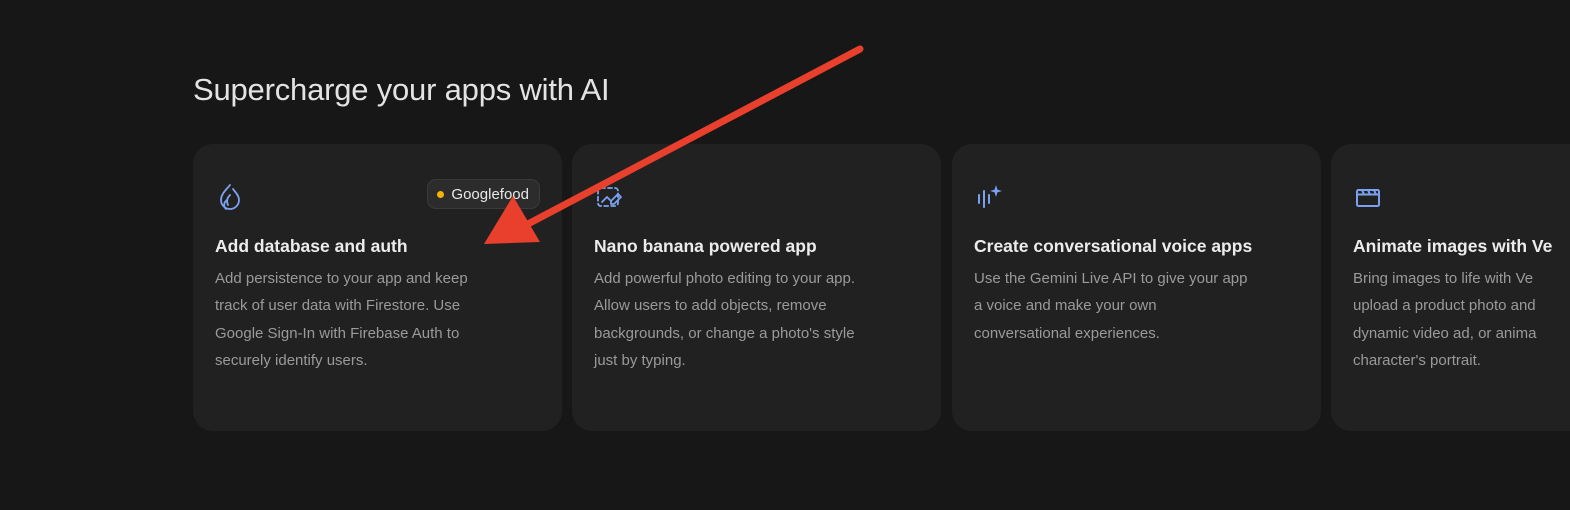 This screenshot has height=510, width=1570. Describe the element at coordinates (1417, 361) in the screenshot. I see `card-description-line: character's portrait.` at that location.